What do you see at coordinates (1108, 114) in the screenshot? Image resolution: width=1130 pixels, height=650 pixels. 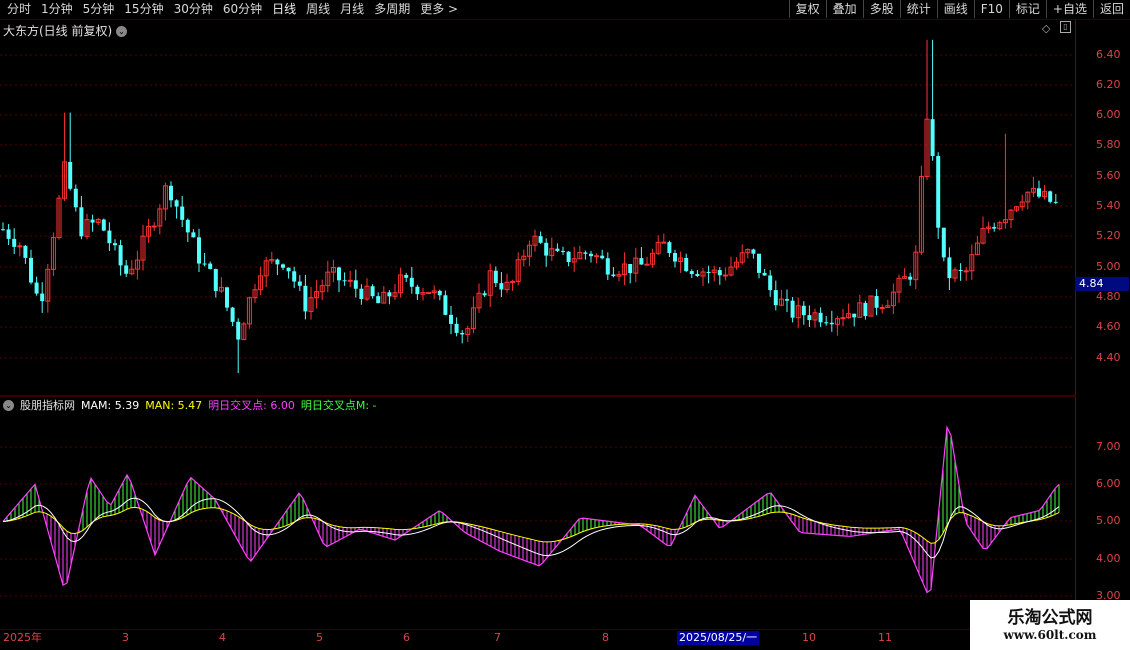 I see `price-tick: 6.00` at bounding box center [1108, 114].